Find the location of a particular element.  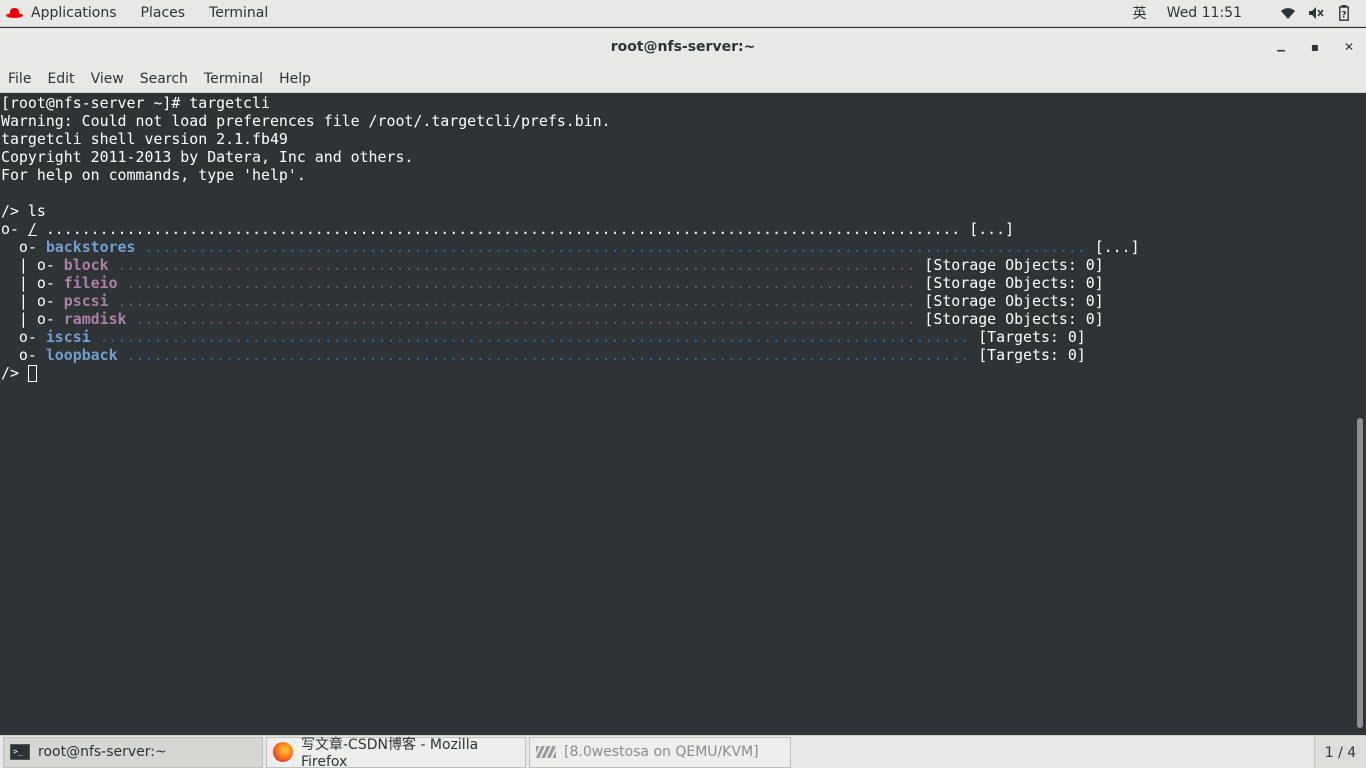

menu-view: View is located at coordinates (107, 79).